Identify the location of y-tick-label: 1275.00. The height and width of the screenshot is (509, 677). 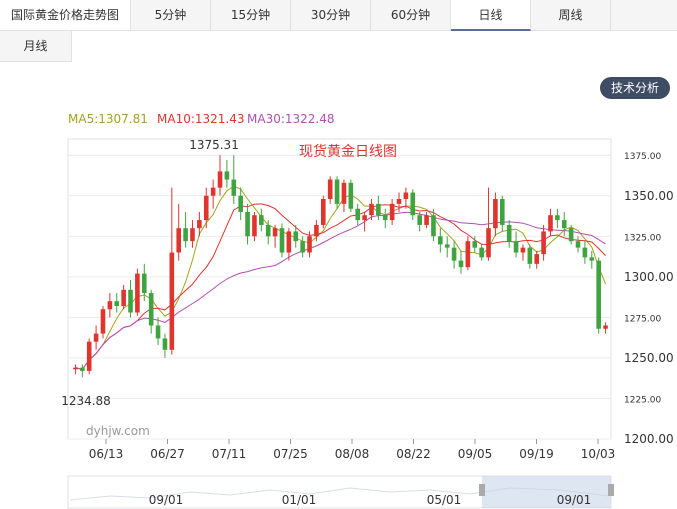
(642, 319).